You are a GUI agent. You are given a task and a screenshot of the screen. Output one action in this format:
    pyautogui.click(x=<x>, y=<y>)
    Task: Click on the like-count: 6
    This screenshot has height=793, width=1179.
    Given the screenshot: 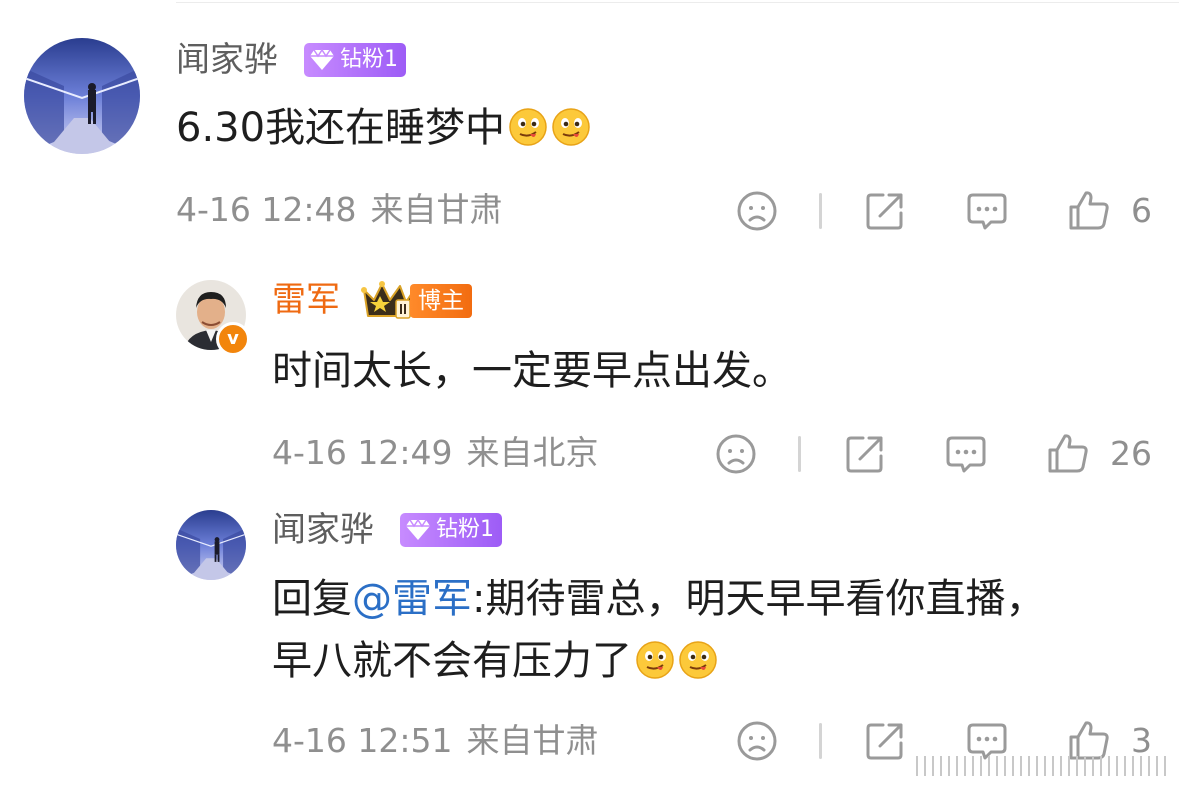 What is the action you would take?
    pyautogui.click(x=1141, y=210)
    